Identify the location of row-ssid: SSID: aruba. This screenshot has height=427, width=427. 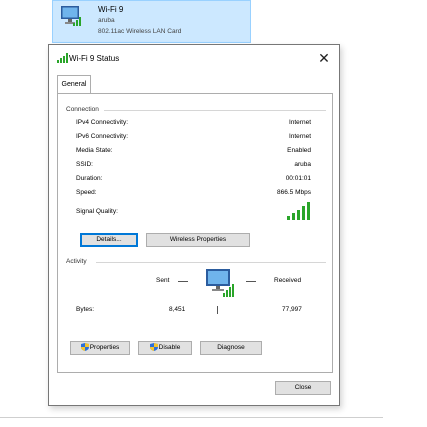
(193, 166).